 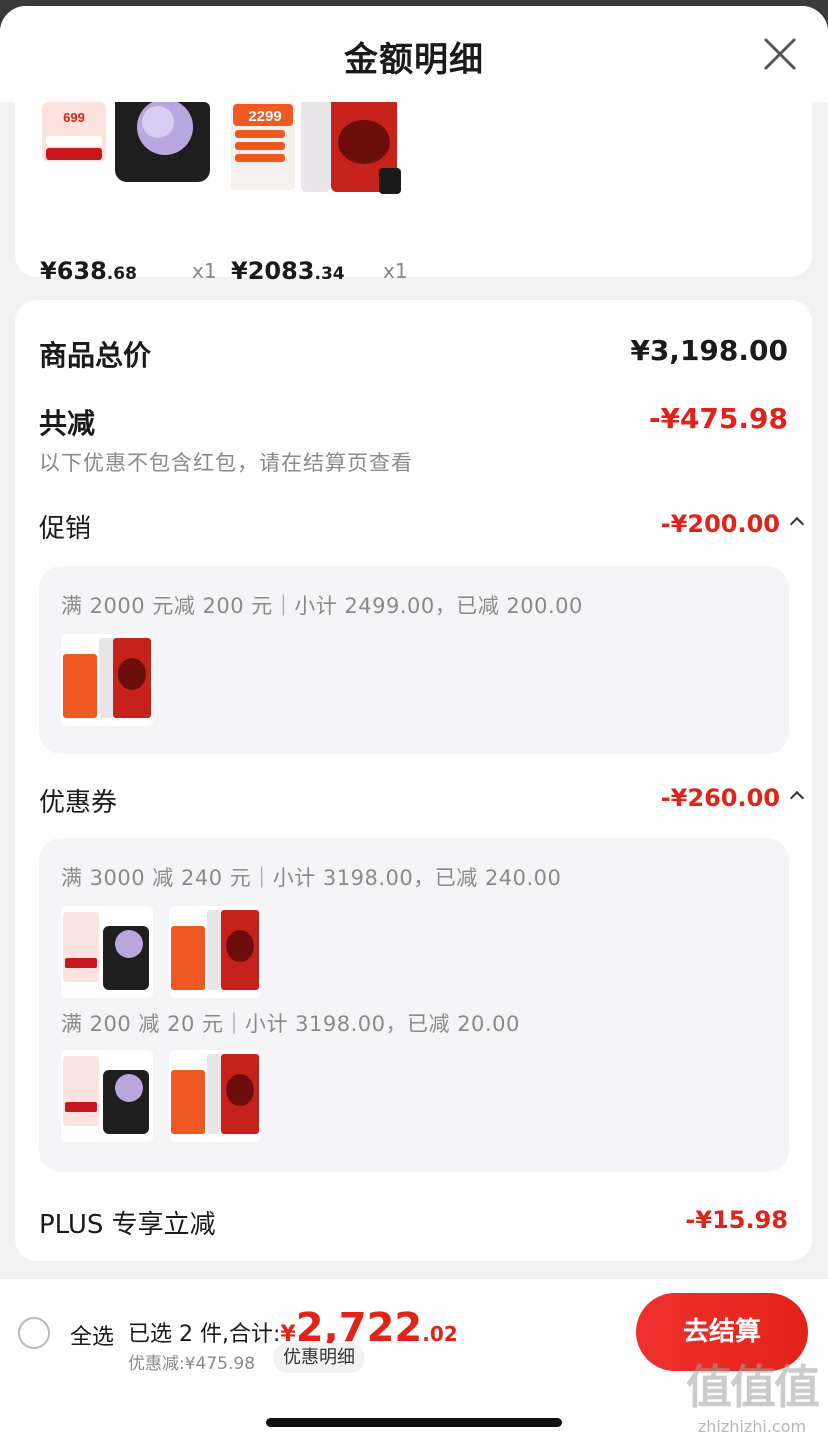 I want to click on product-price-redmi: ¥638.68, so click(x=88, y=271).